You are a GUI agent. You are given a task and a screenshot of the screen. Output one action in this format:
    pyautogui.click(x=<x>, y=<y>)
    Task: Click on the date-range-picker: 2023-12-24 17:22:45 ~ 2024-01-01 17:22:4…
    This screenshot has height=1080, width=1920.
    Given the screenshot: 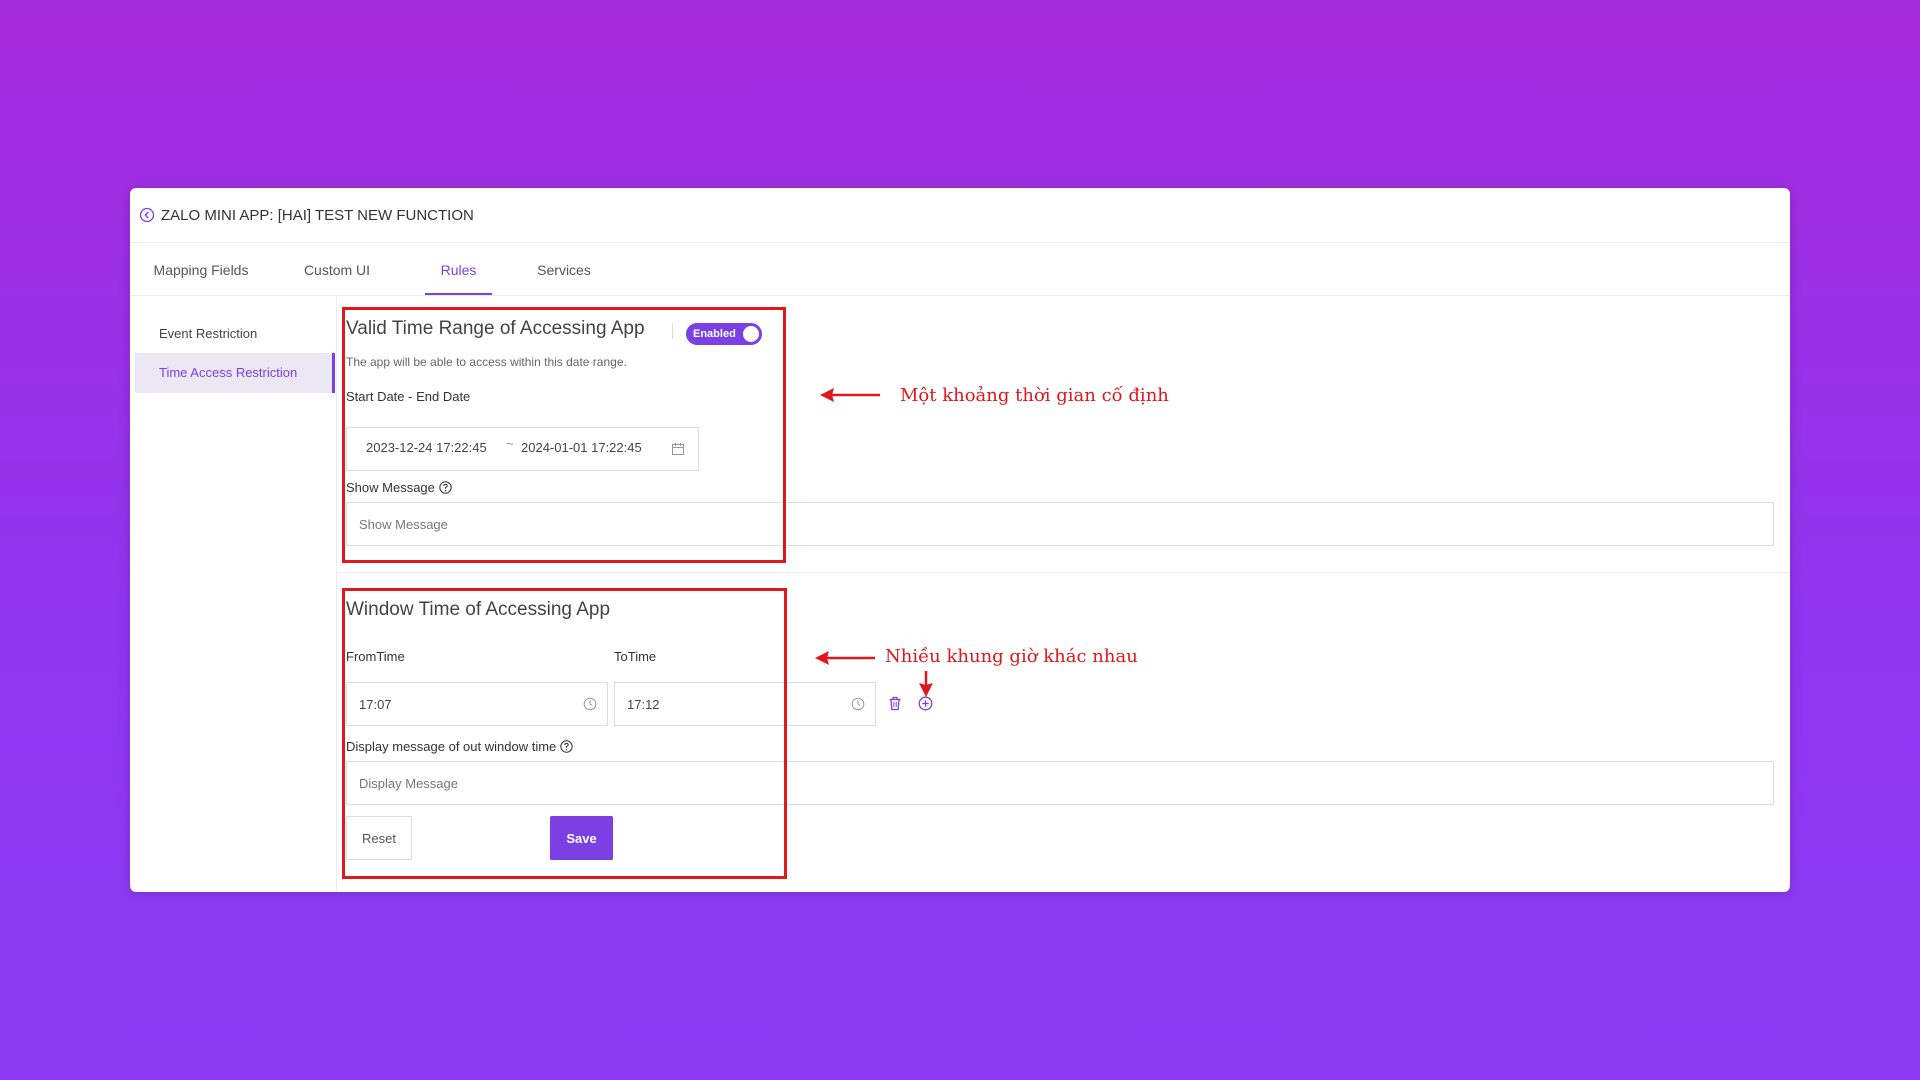 What is the action you would take?
    pyautogui.click(x=522, y=449)
    